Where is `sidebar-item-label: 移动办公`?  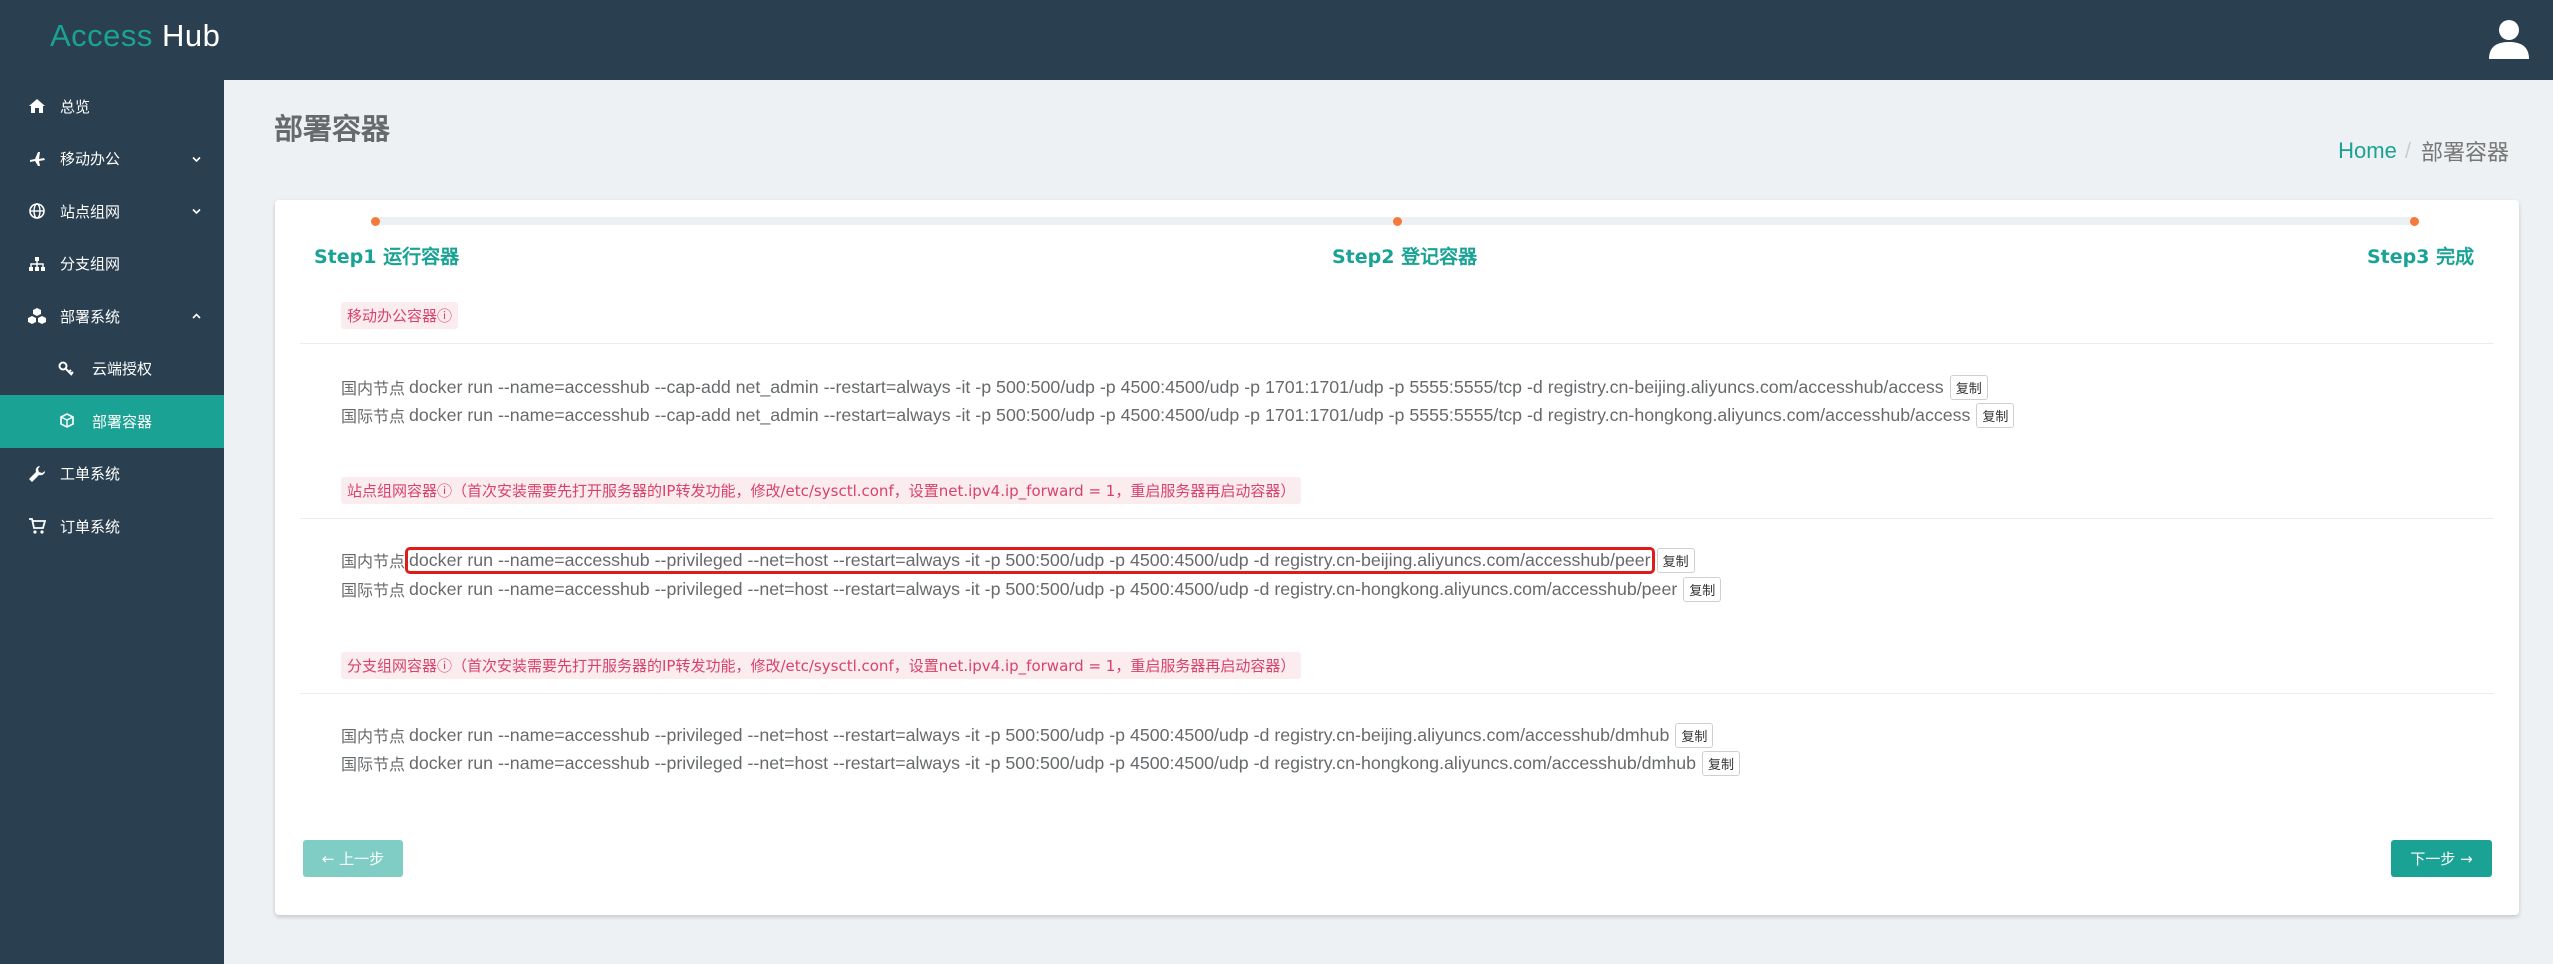
sidebar-item-label: 移动办公 is located at coordinates (90, 159).